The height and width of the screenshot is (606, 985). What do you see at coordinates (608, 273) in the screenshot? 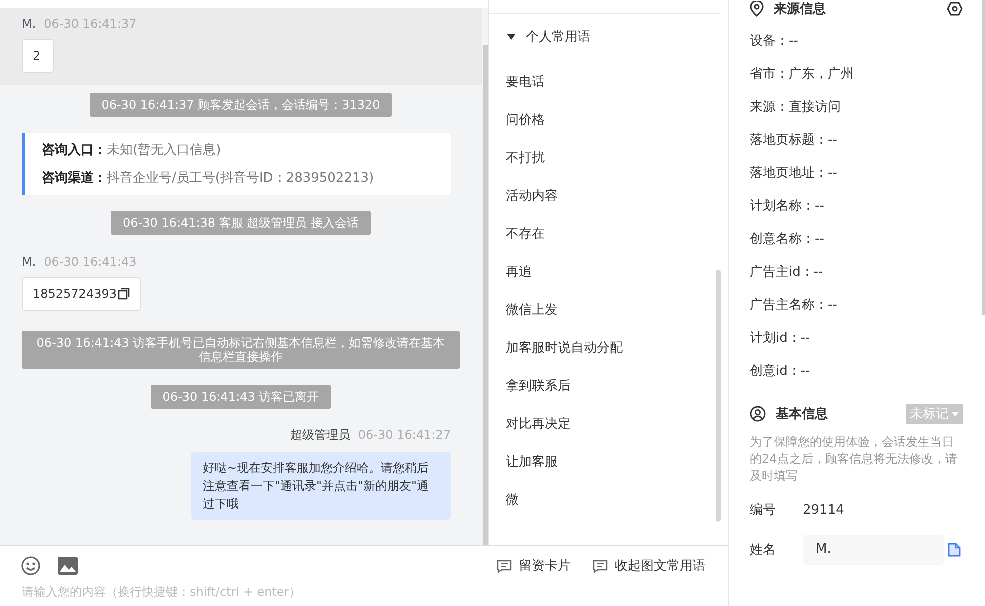
I see `phrase-item: 再追` at bounding box center [608, 273].